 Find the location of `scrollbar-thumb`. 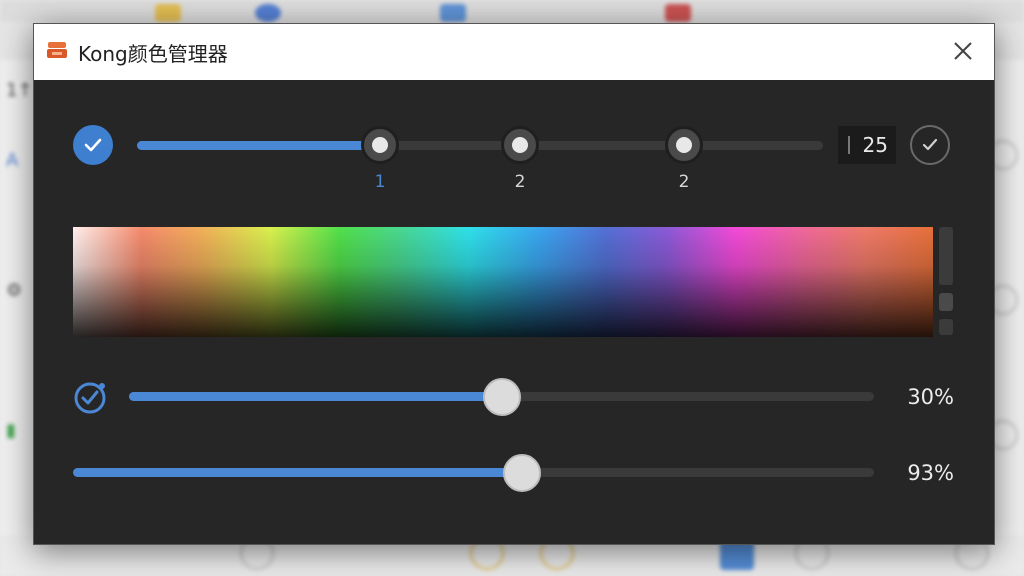

scrollbar-thumb is located at coordinates (946, 302).